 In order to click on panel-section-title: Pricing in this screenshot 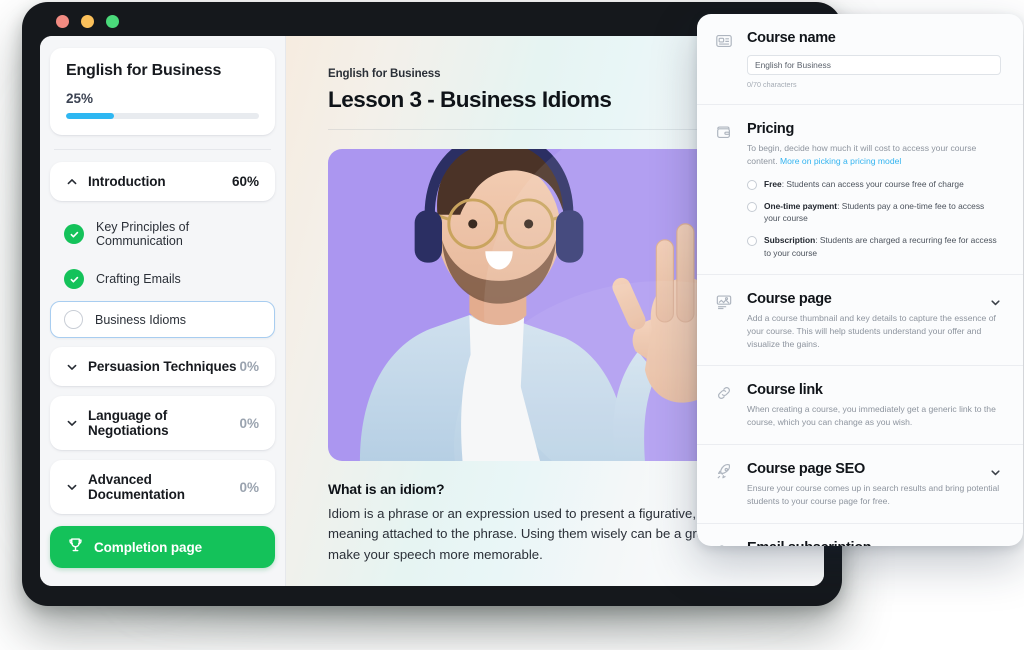, I will do `click(771, 129)`.